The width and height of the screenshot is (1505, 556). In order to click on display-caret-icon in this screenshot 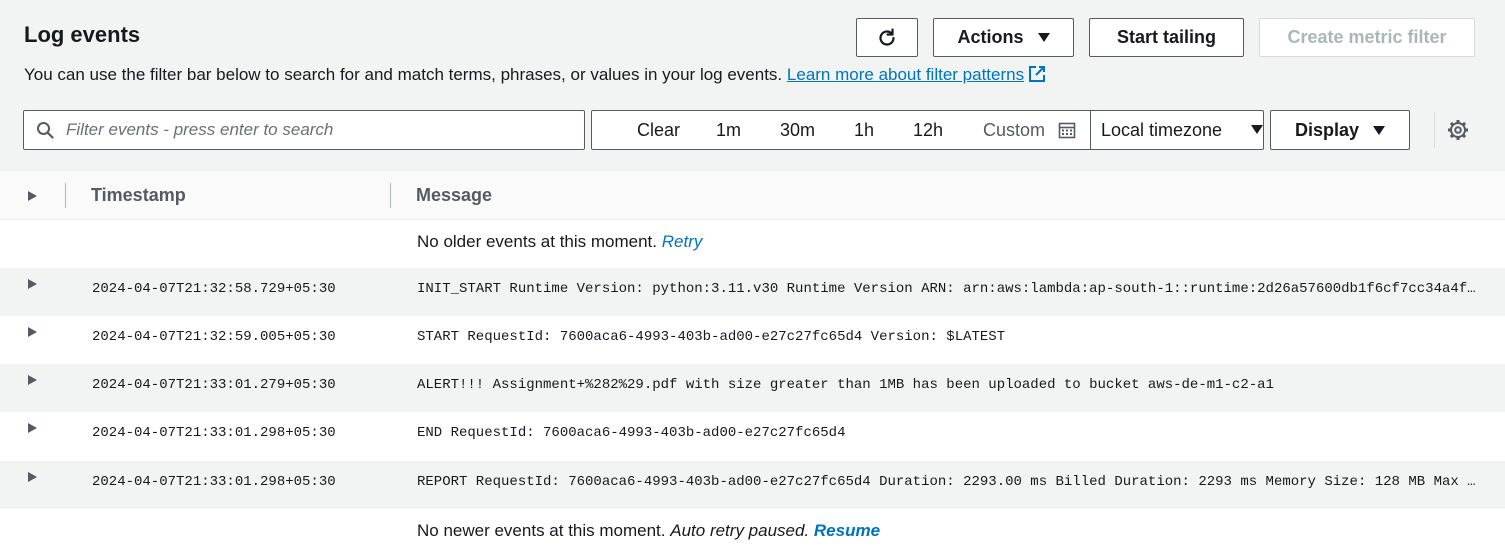, I will do `click(1379, 130)`.